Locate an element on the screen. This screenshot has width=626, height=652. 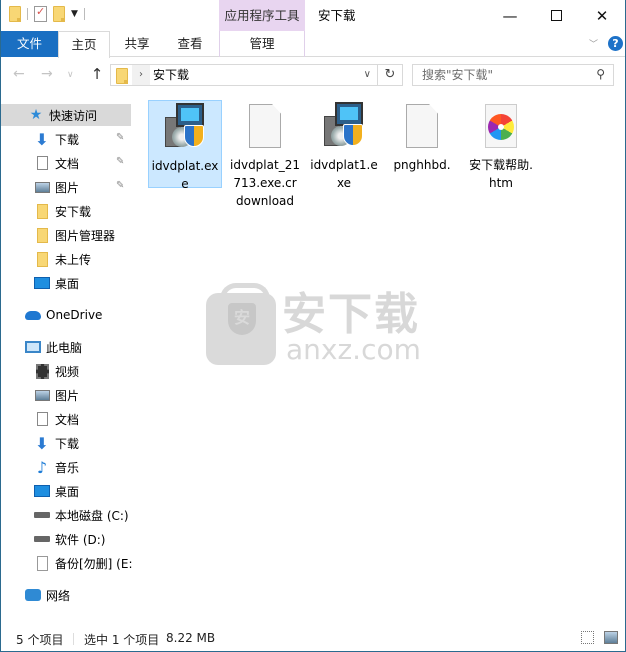
file-name: 安下载帮助.htm is located at coordinates (501, 174).